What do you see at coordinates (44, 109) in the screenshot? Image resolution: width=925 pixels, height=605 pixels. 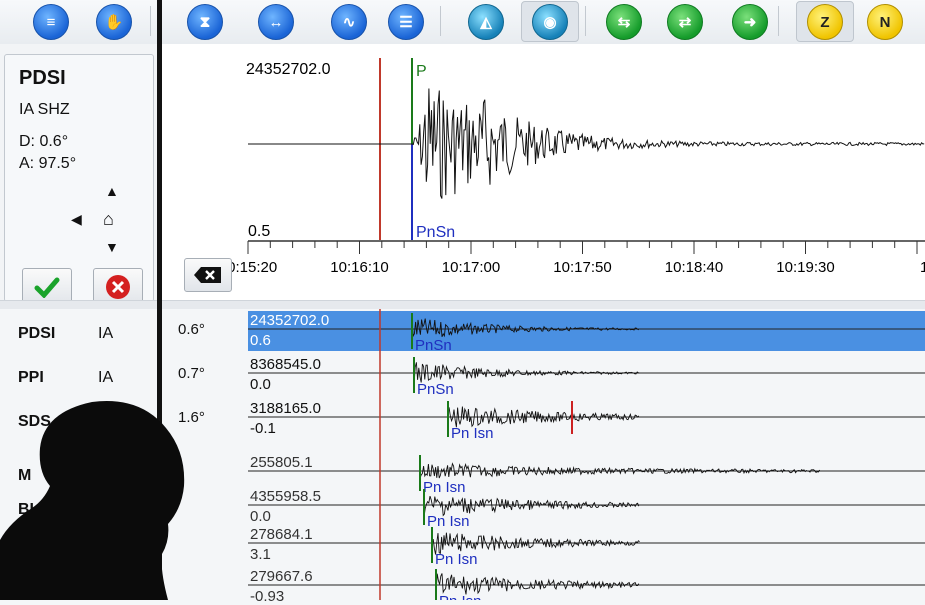 I see `station-net-channel: IA SHZ` at bounding box center [44, 109].